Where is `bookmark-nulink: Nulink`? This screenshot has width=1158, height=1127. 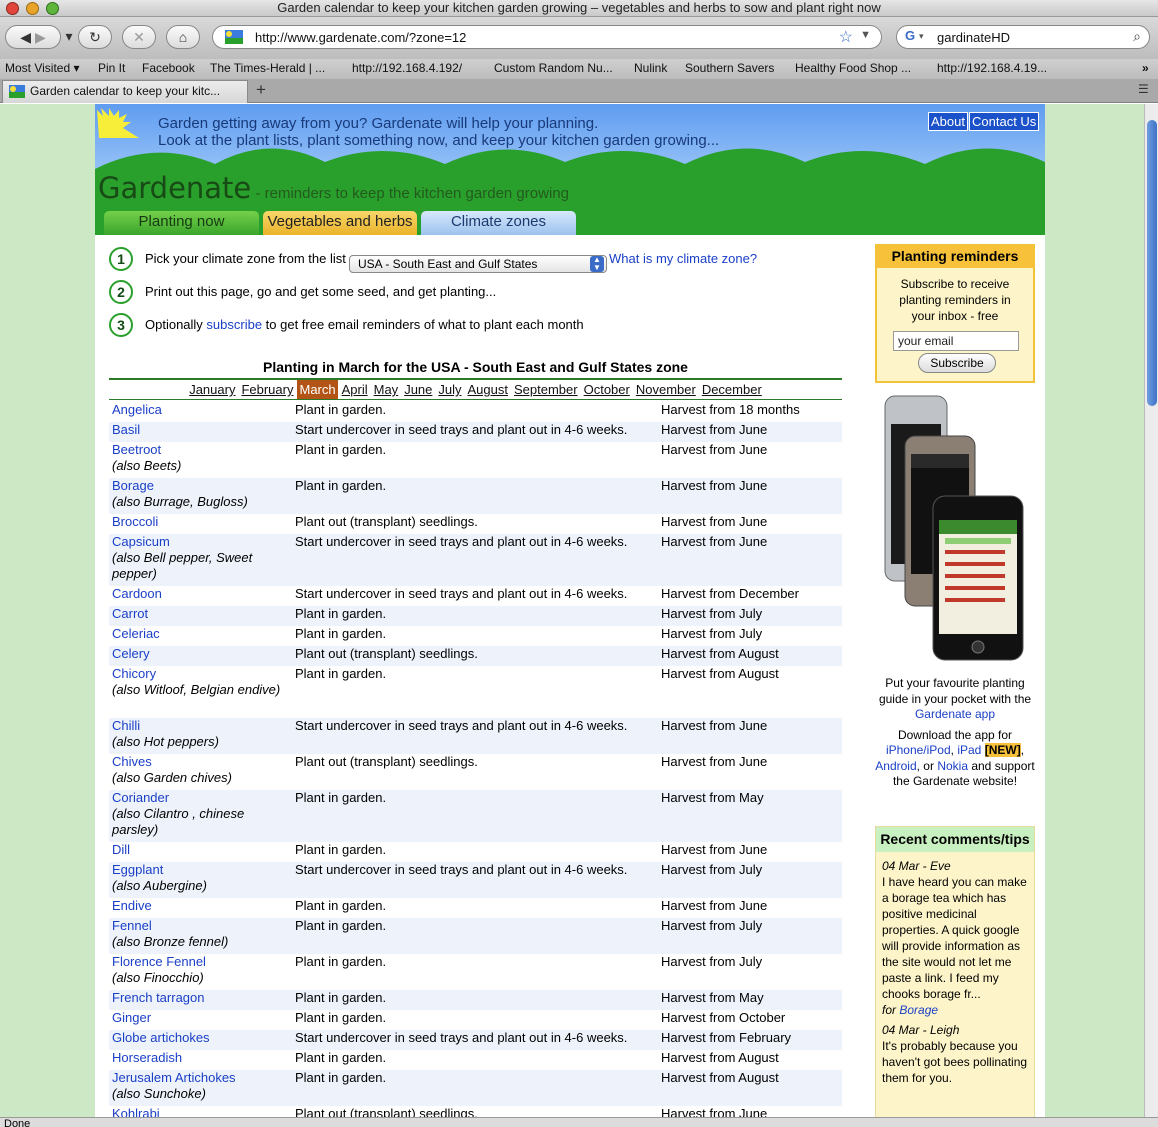
bookmark-nulink: Nulink is located at coordinates (650, 68).